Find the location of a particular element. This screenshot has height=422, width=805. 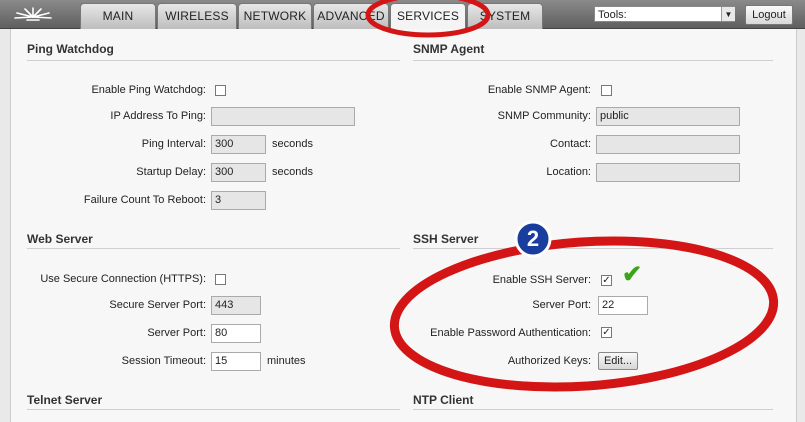

tab-main: MAIN is located at coordinates (118, 16).